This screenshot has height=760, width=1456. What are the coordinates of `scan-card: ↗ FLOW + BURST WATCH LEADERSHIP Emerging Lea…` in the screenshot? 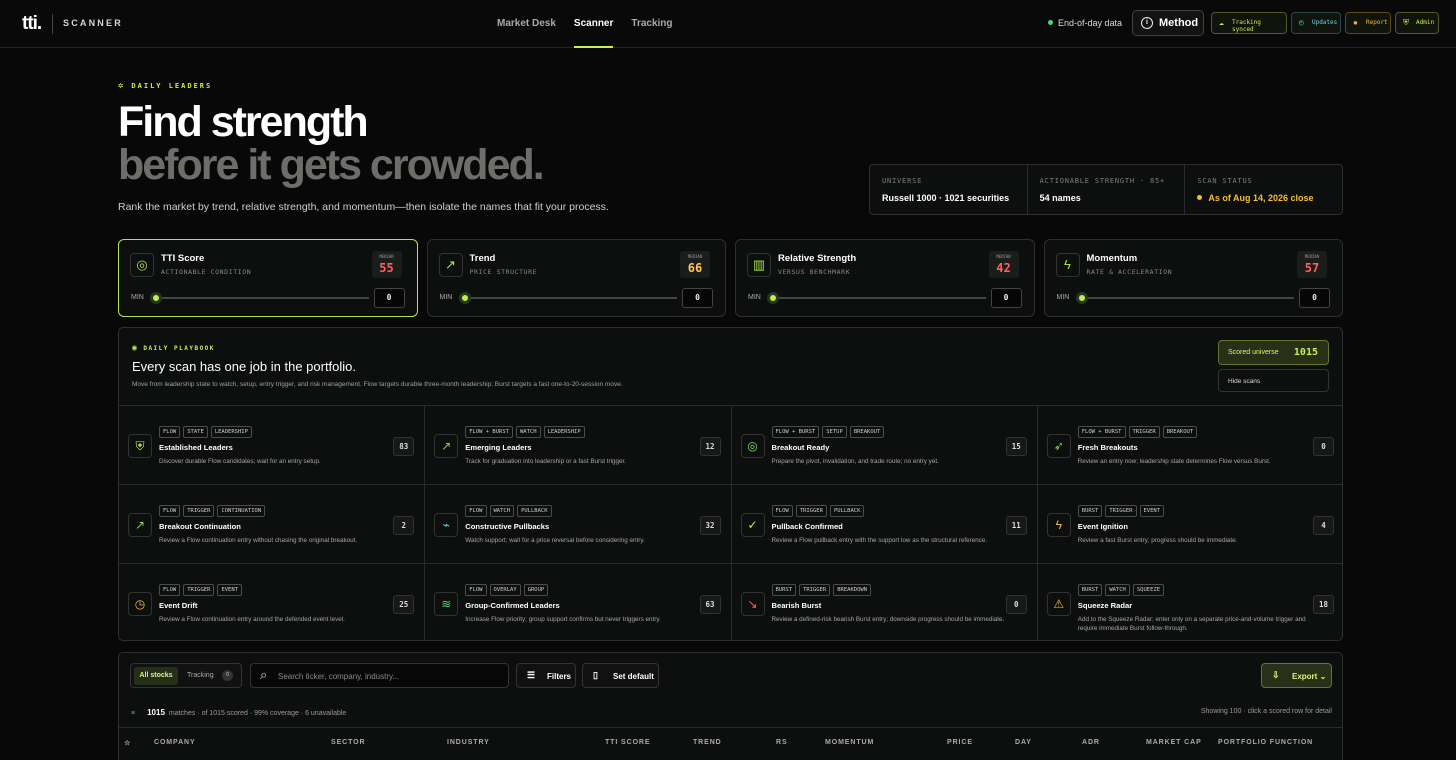 It's located at (578, 445).